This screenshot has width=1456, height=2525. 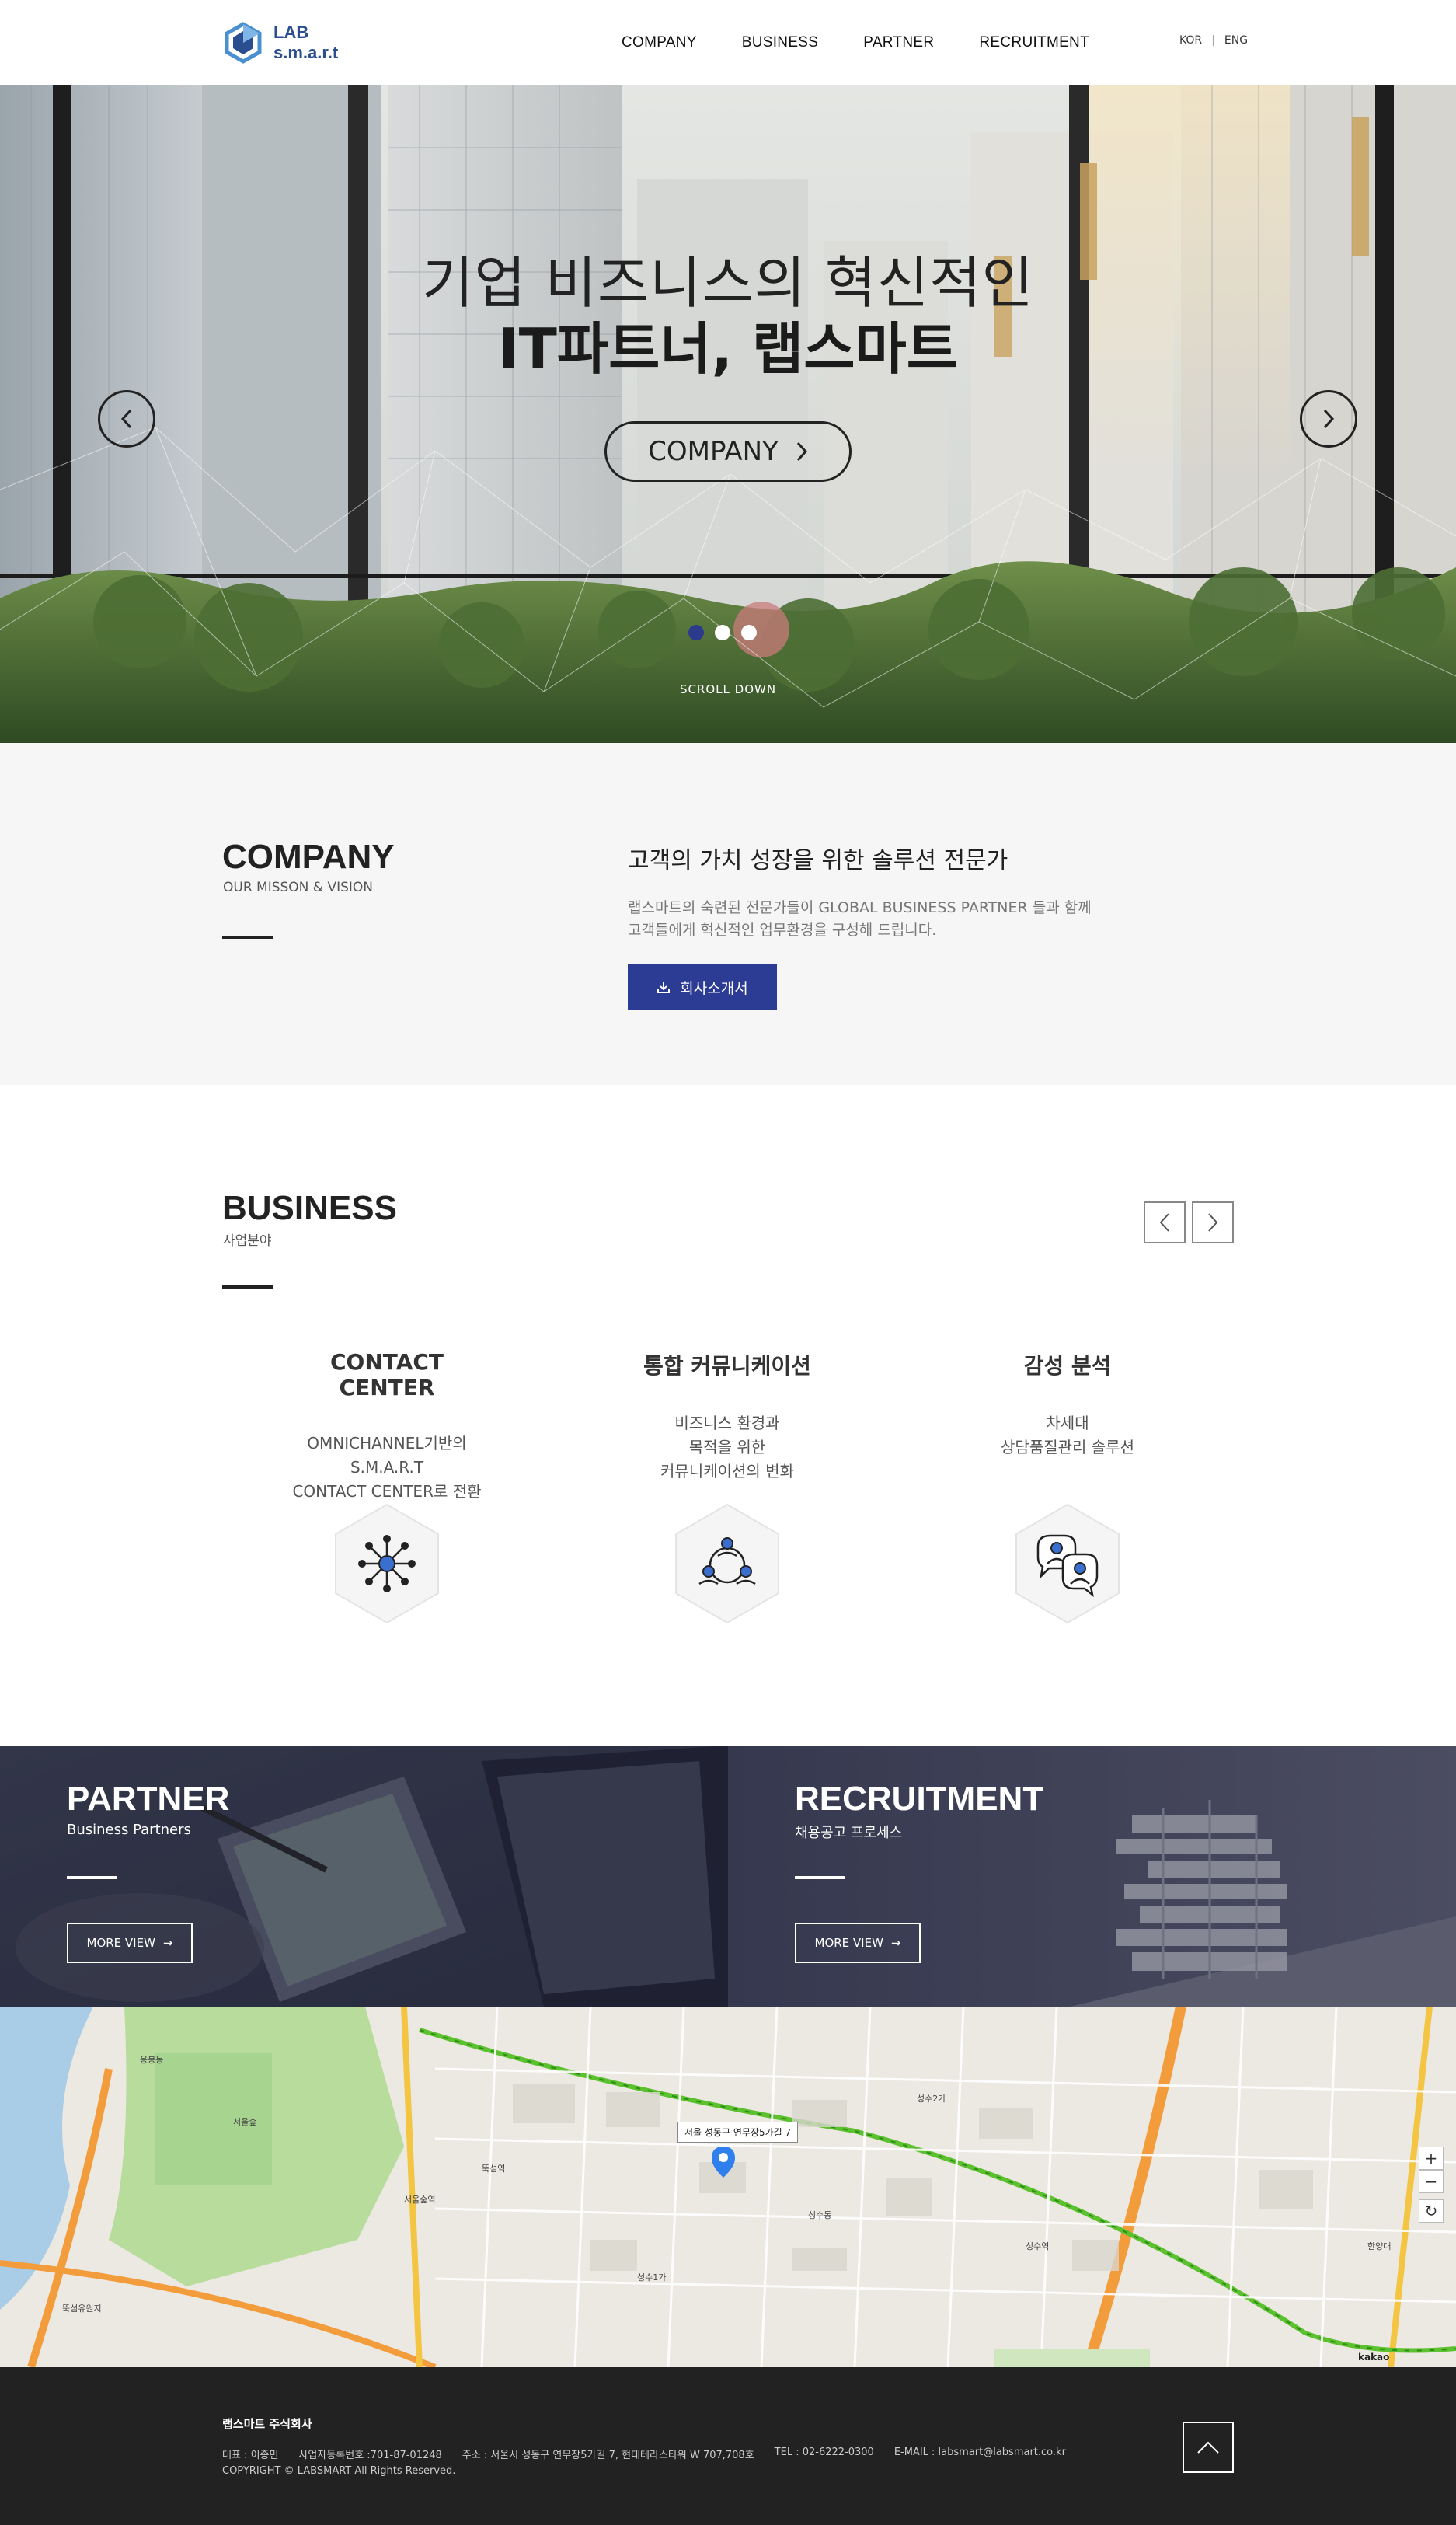 I want to click on business-card-title: 통합 커뮤니케이션, so click(x=727, y=1366).